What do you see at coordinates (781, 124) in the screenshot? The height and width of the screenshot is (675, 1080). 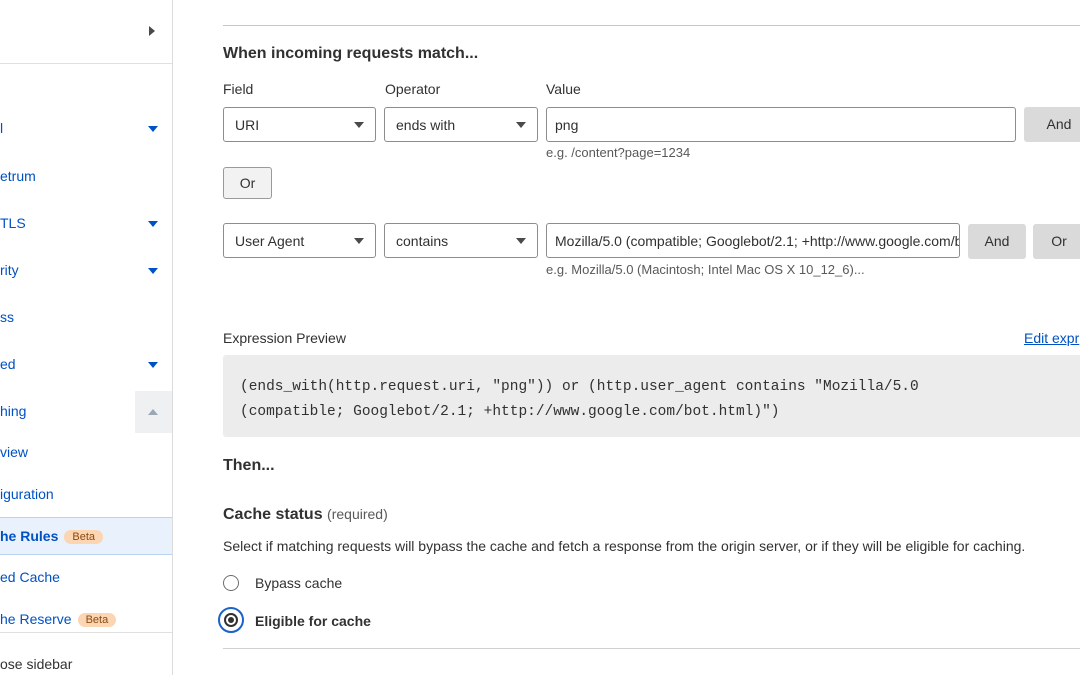 I see `value-input: png` at bounding box center [781, 124].